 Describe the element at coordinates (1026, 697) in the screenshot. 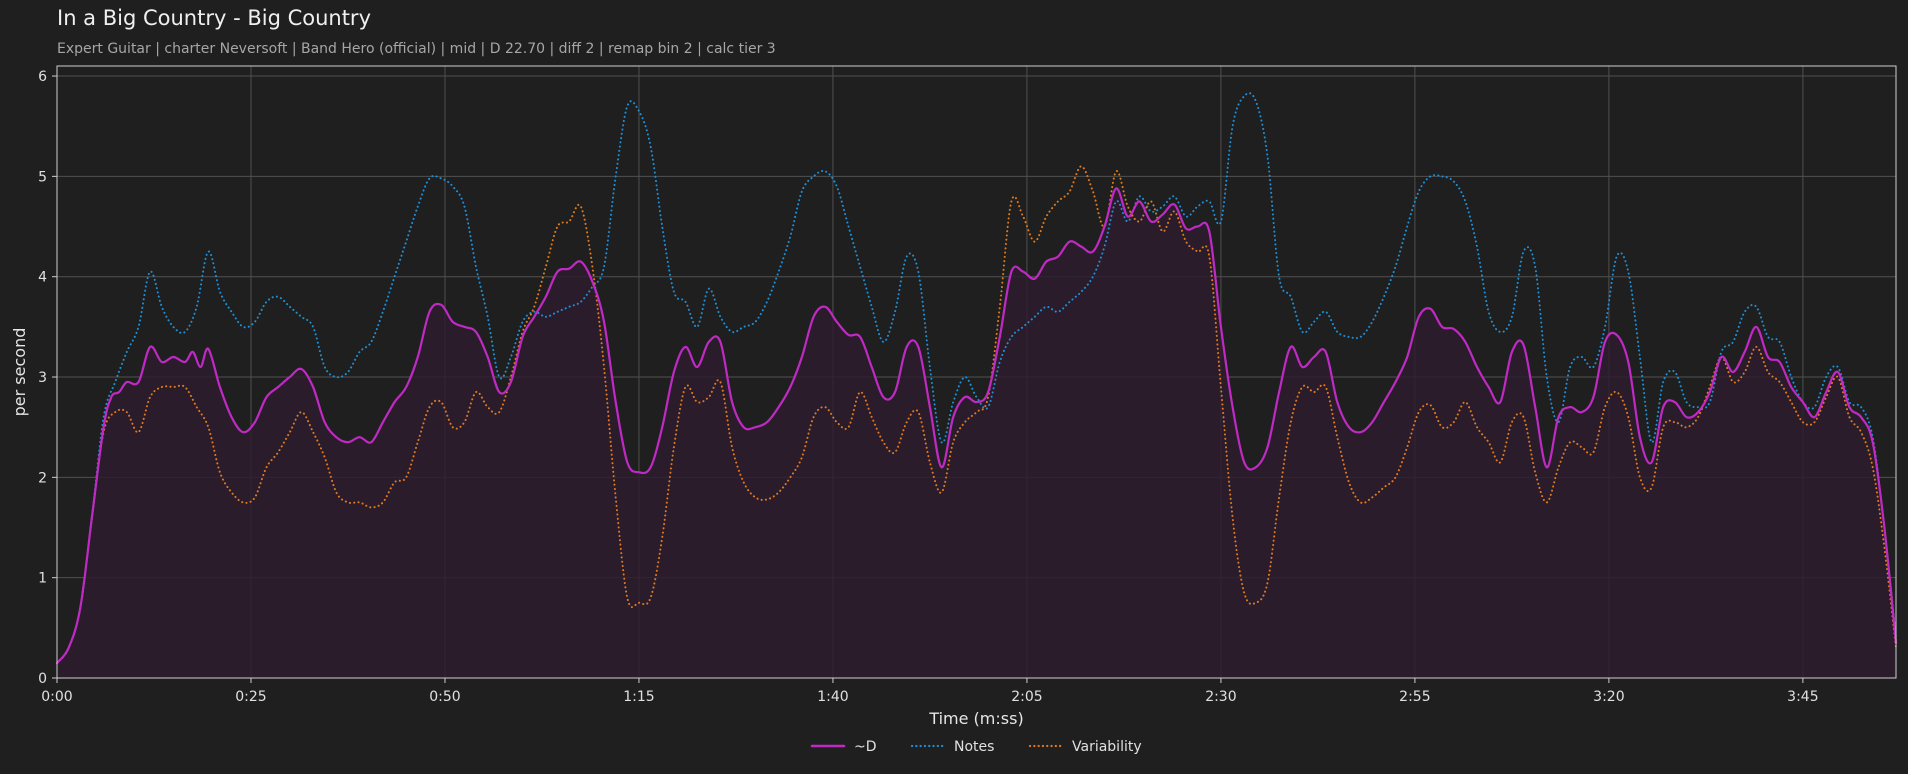

I see `x-tick-label: 2:05` at that location.